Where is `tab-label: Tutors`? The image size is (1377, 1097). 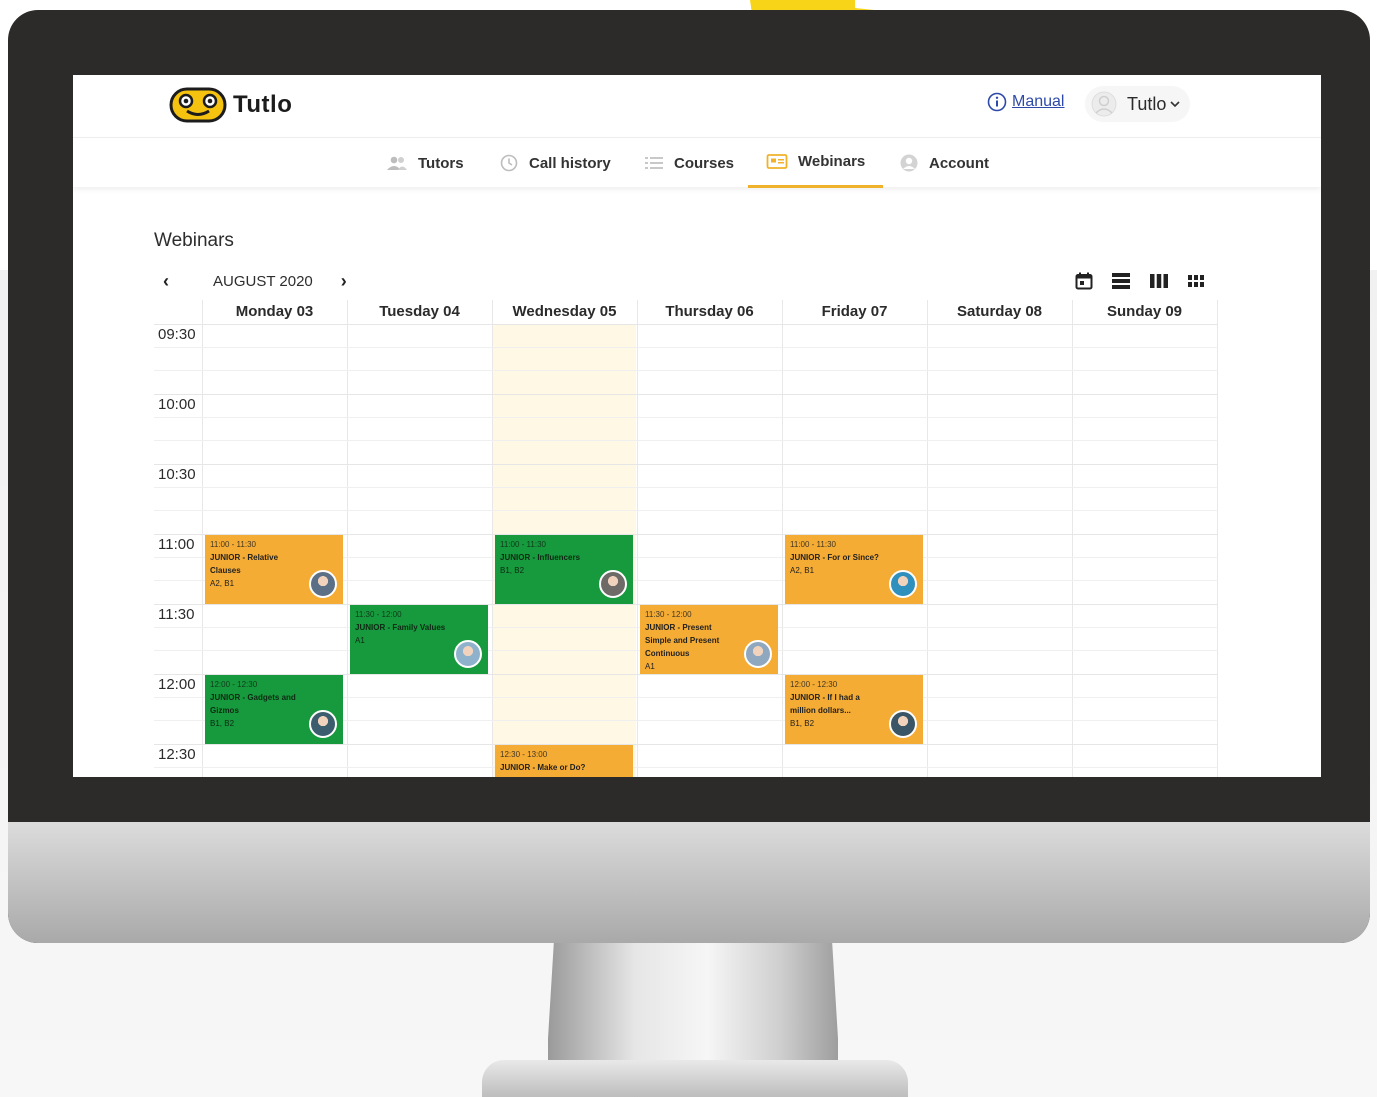 tab-label: Tutors is located at coordinates (441, 163).